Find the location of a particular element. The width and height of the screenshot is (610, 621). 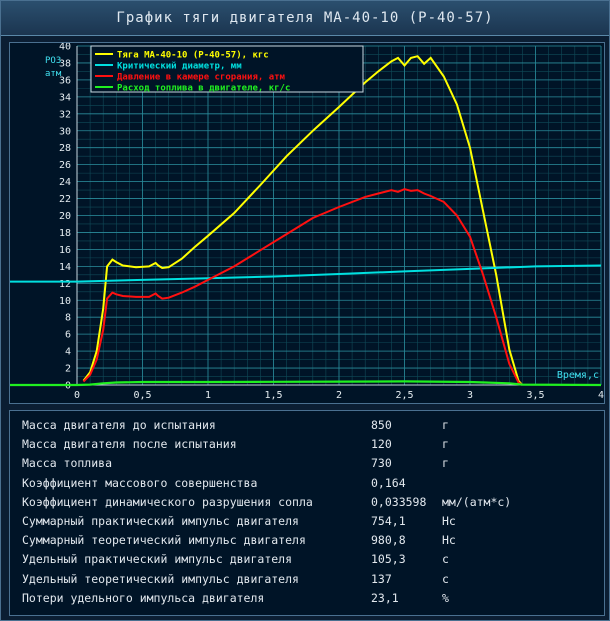

stat-value: 120 is located at coordinates (381, 444).